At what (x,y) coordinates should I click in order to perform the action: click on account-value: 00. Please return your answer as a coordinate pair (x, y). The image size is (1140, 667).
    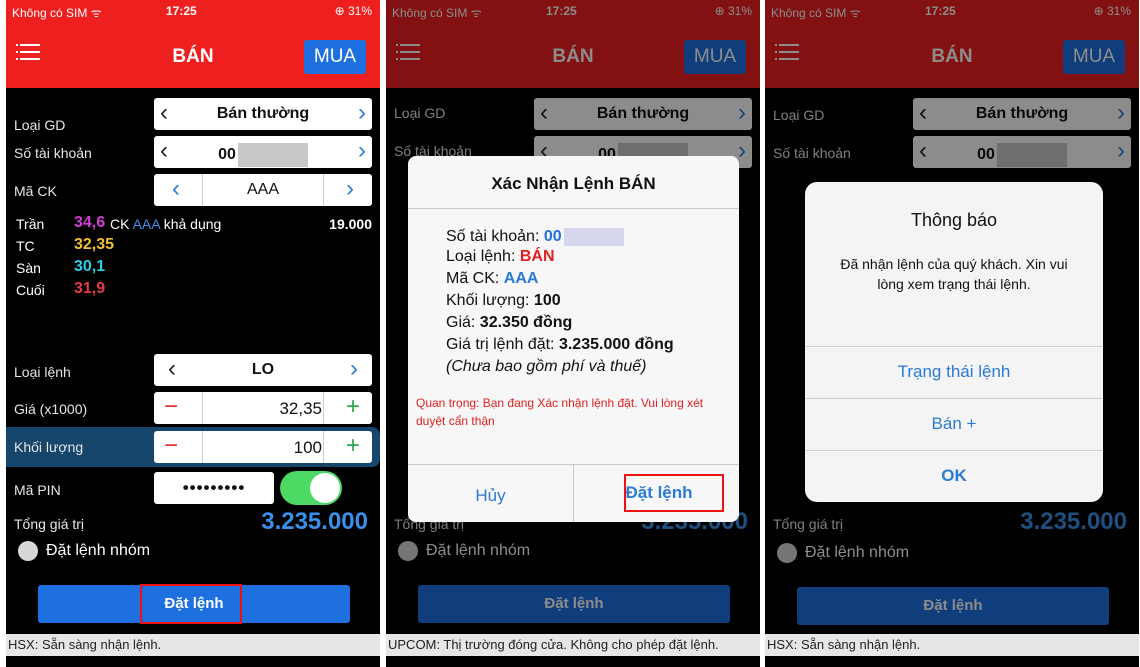
    Looking at the image, I should click on (227, 155).